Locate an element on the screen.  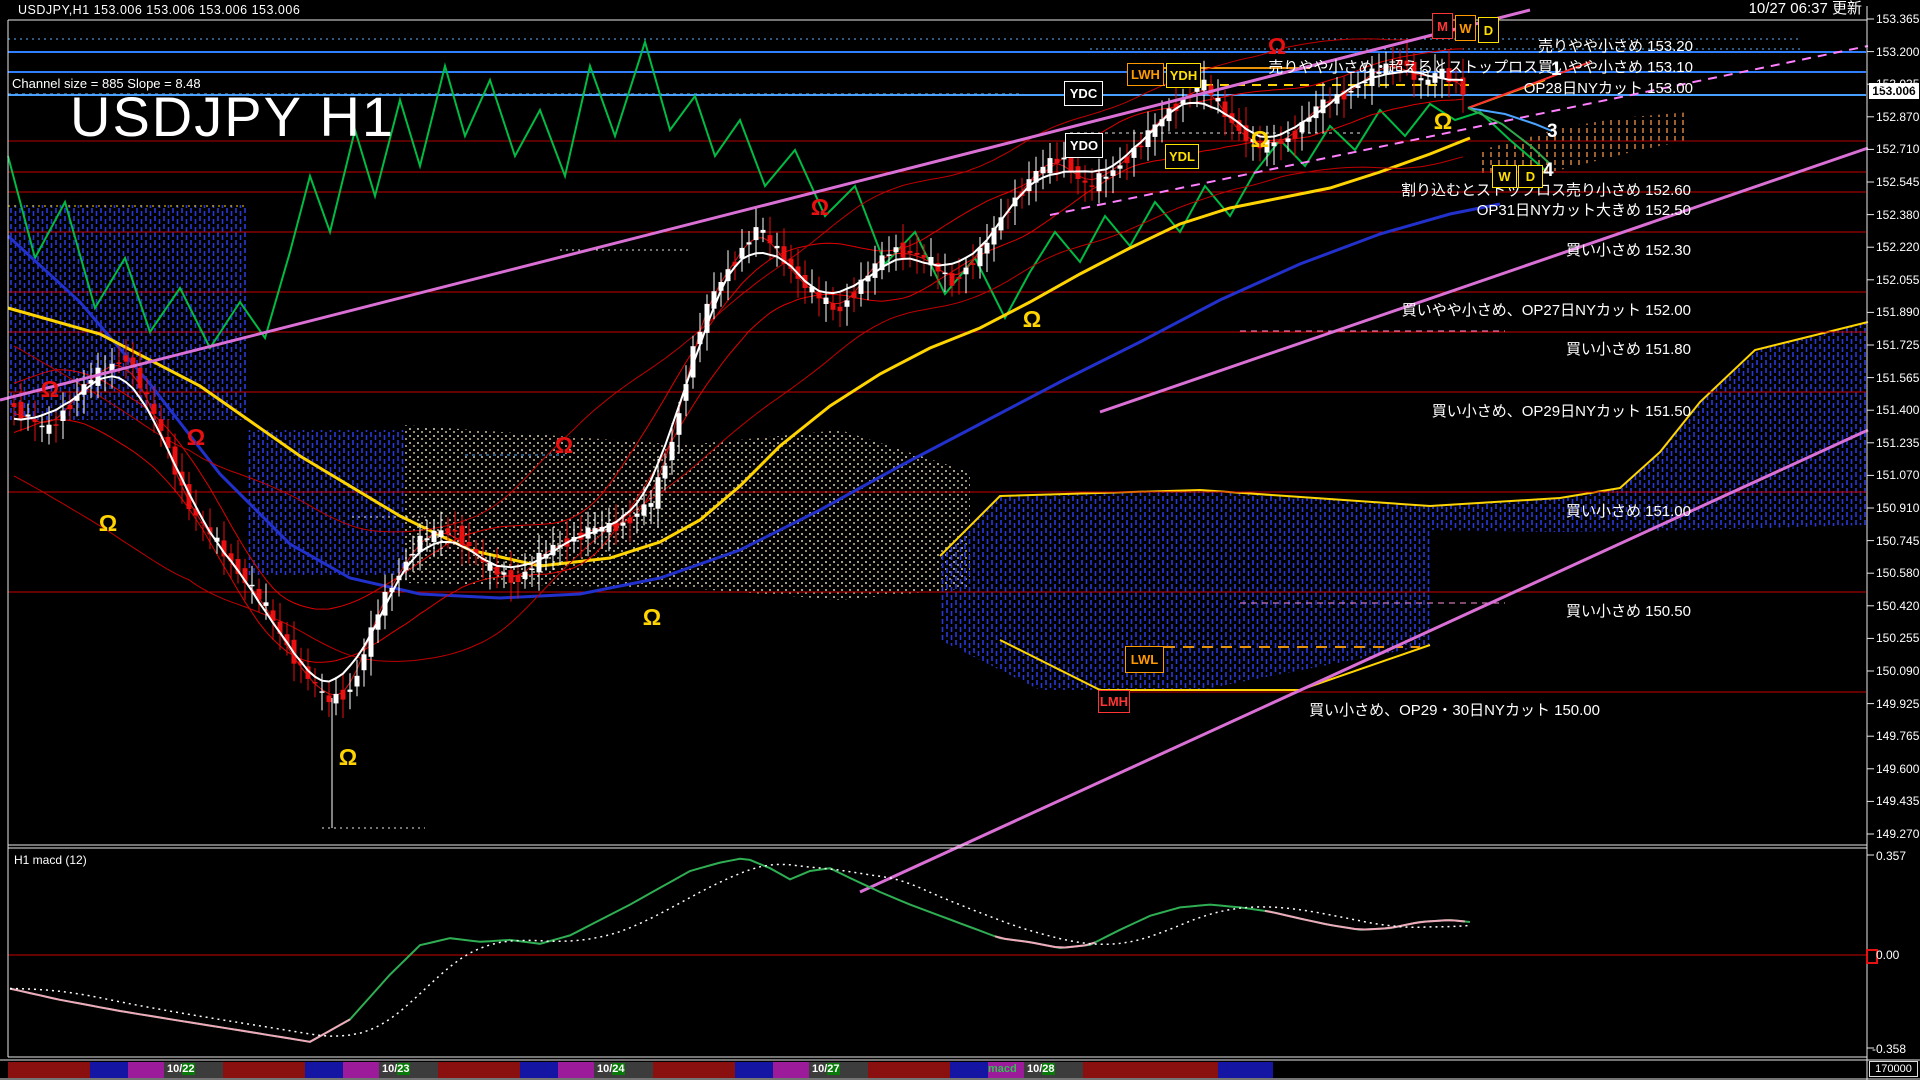
order-annotation: 売りやや小さめ 153.20 is located at coordinates (1615, 46).